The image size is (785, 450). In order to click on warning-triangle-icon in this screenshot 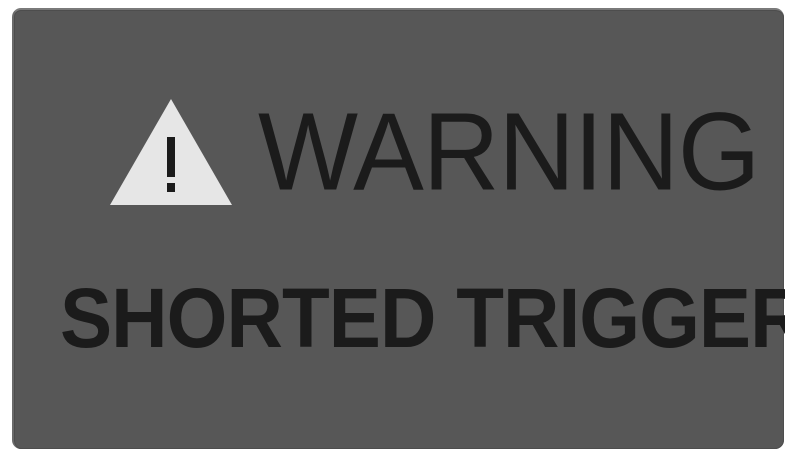, I will do `click(171, 152)`.